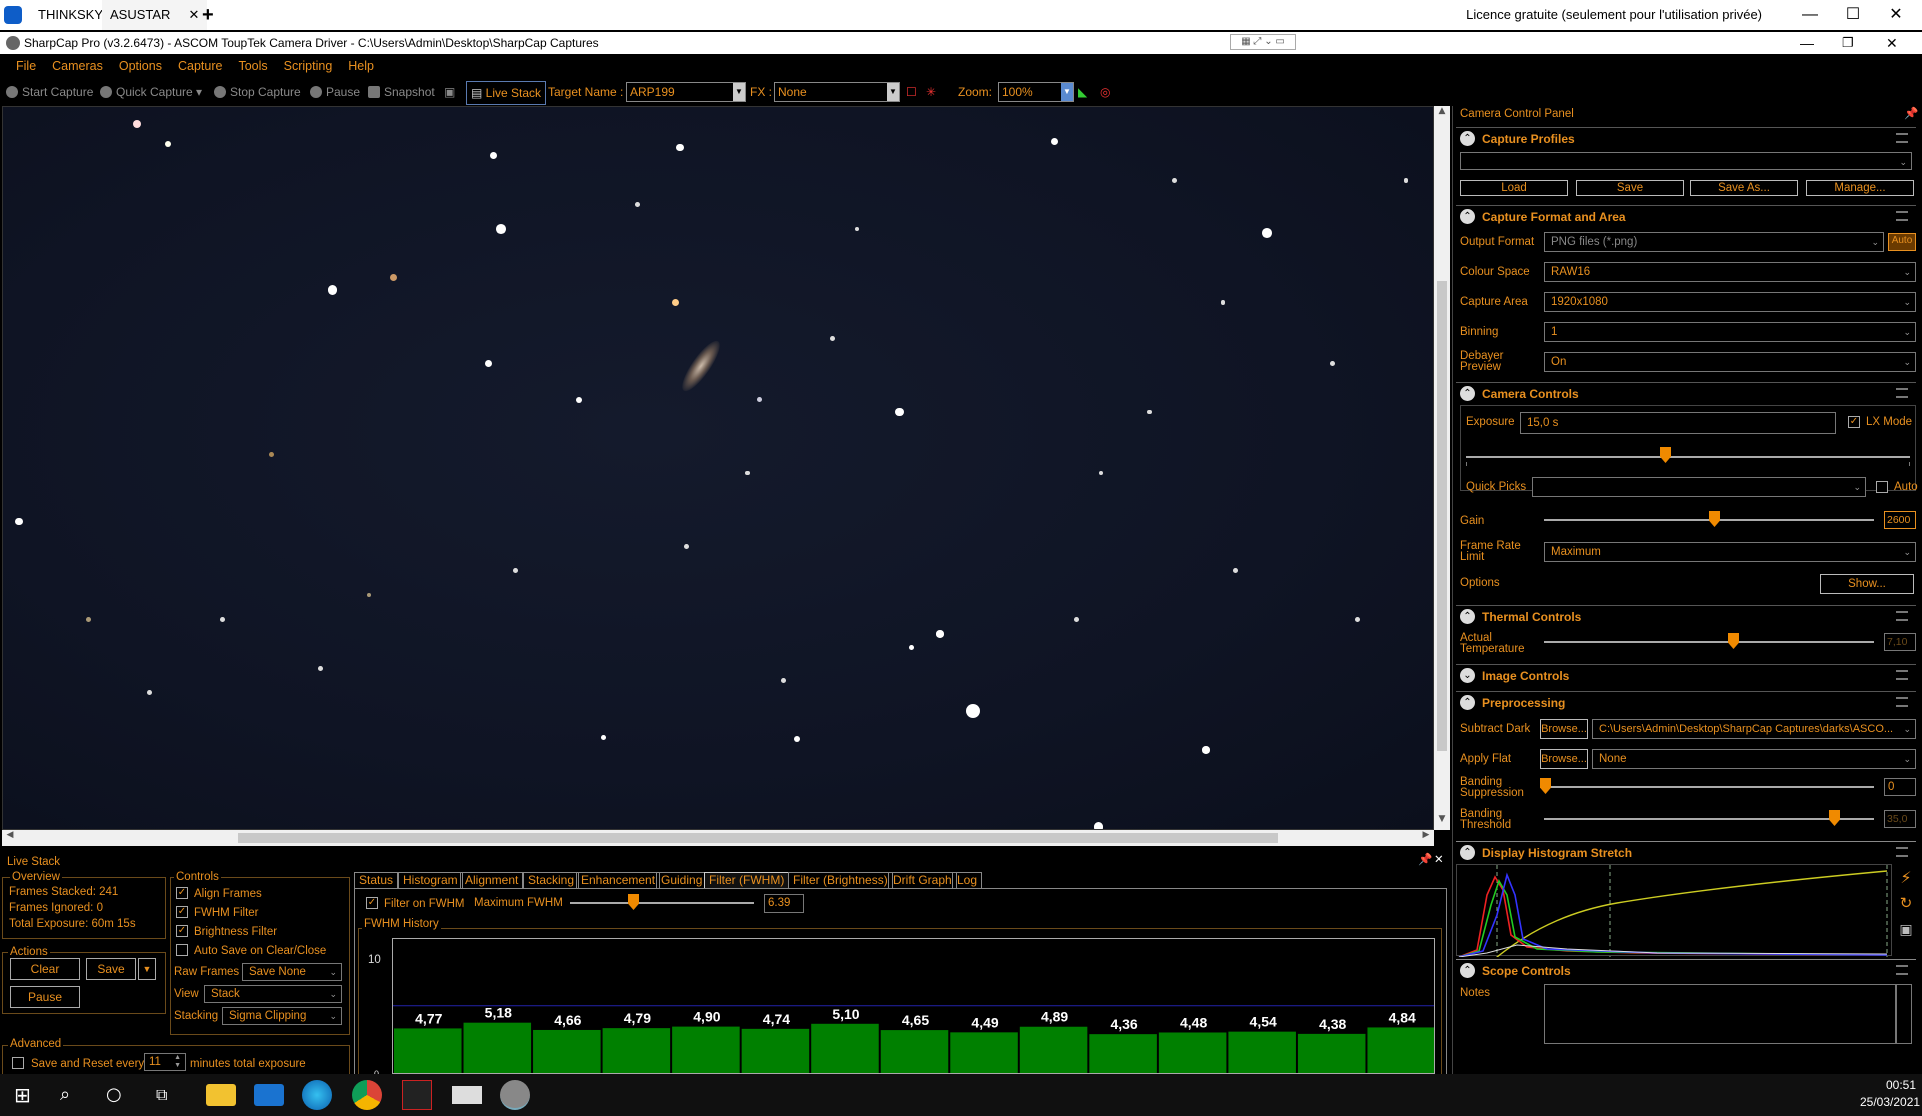 This screenshot has width=1922, height=1116. What do you see at coordinates (182, 912) in the screenshot?
I see `fwhm-filter-checkbox: ✓` at bounding box center [182, 912].